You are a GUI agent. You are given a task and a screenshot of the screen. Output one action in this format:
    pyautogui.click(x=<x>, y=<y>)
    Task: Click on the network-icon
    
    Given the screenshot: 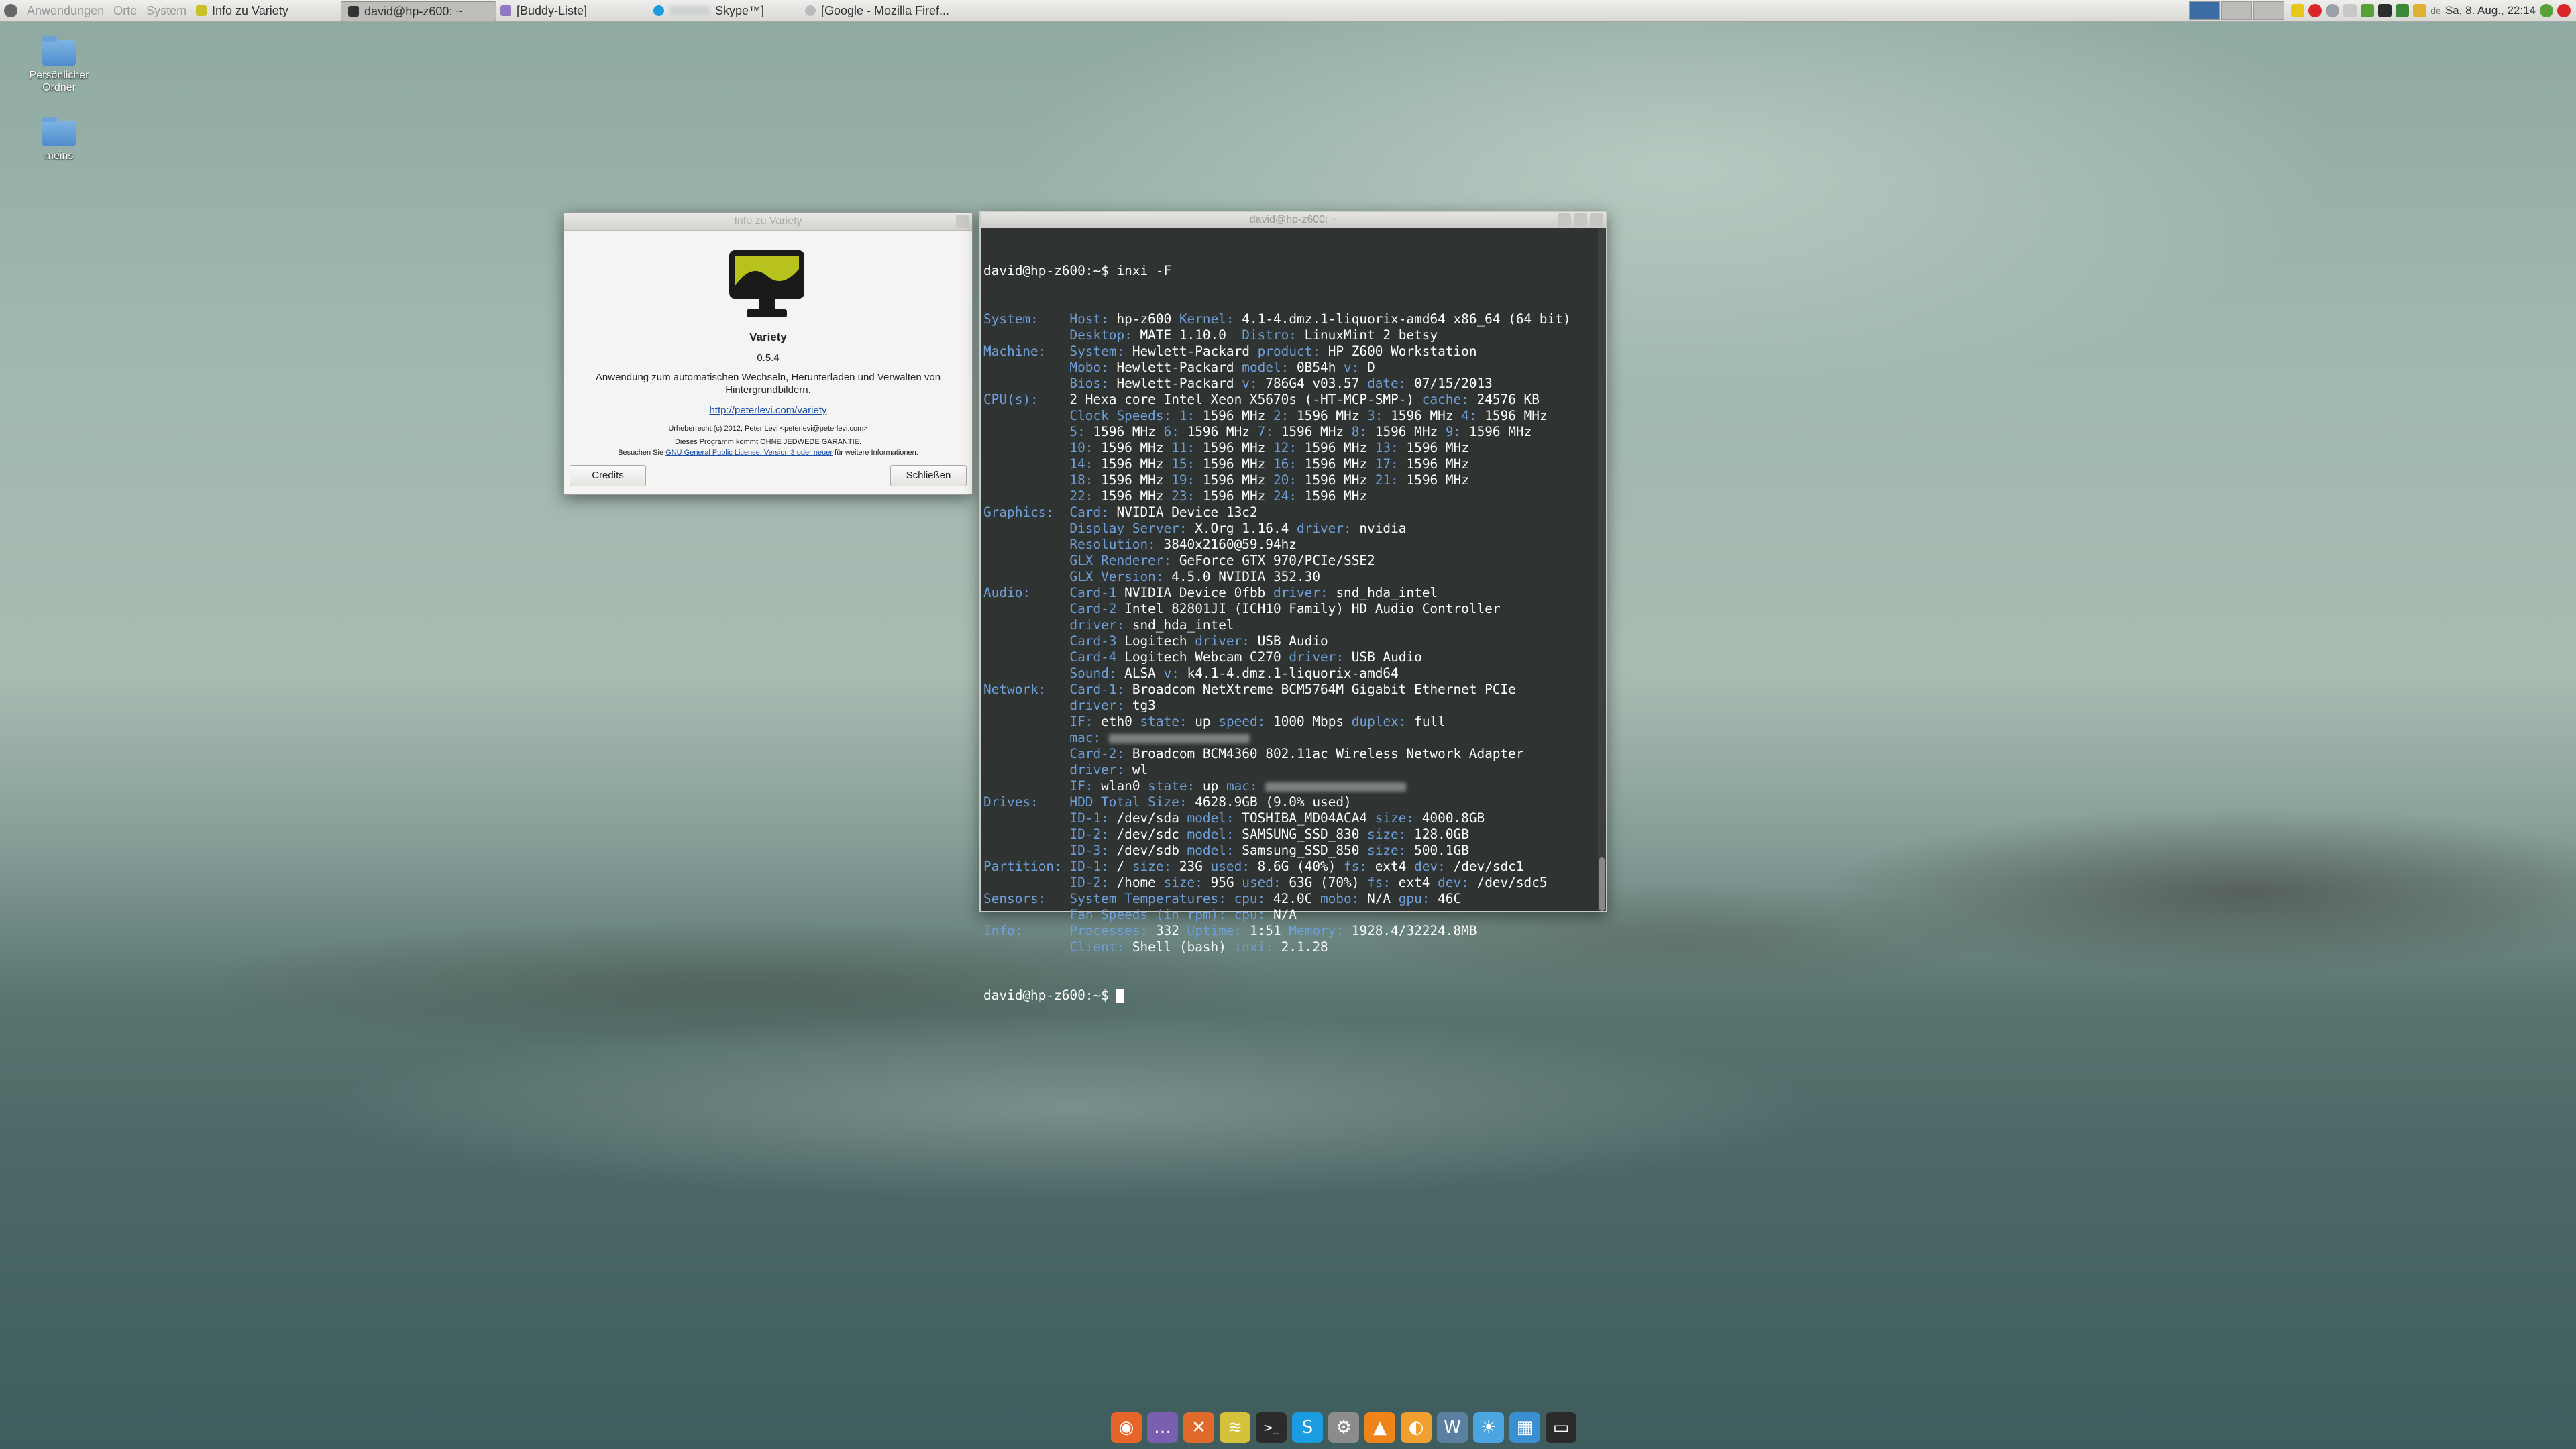 What is the action you would take?
    pyautogui.click(x=2385, y=10)
    